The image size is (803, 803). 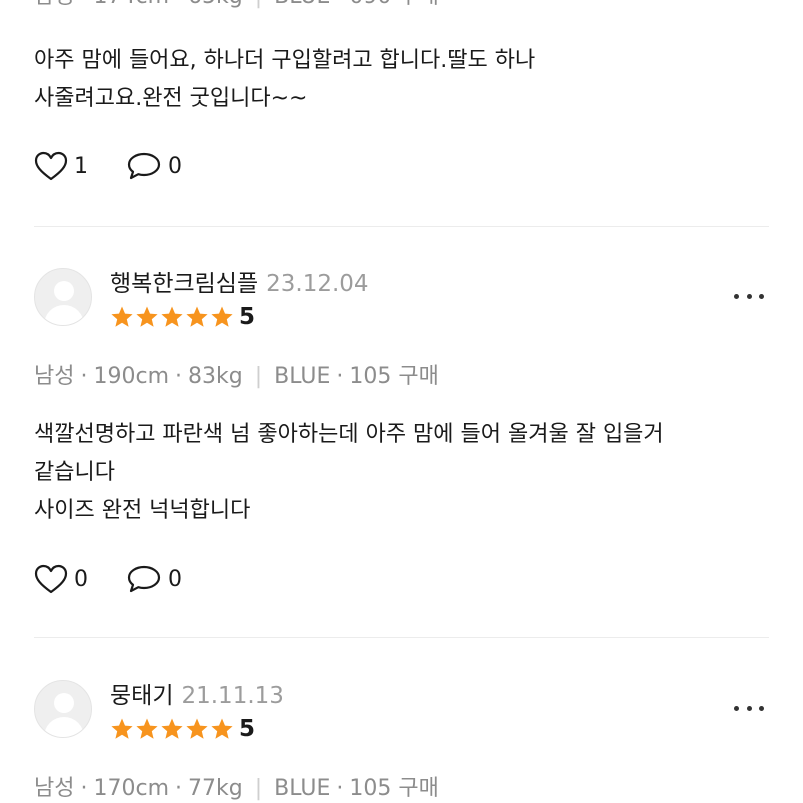 I want to click on option-size: 090, so click(x=370, y=4).